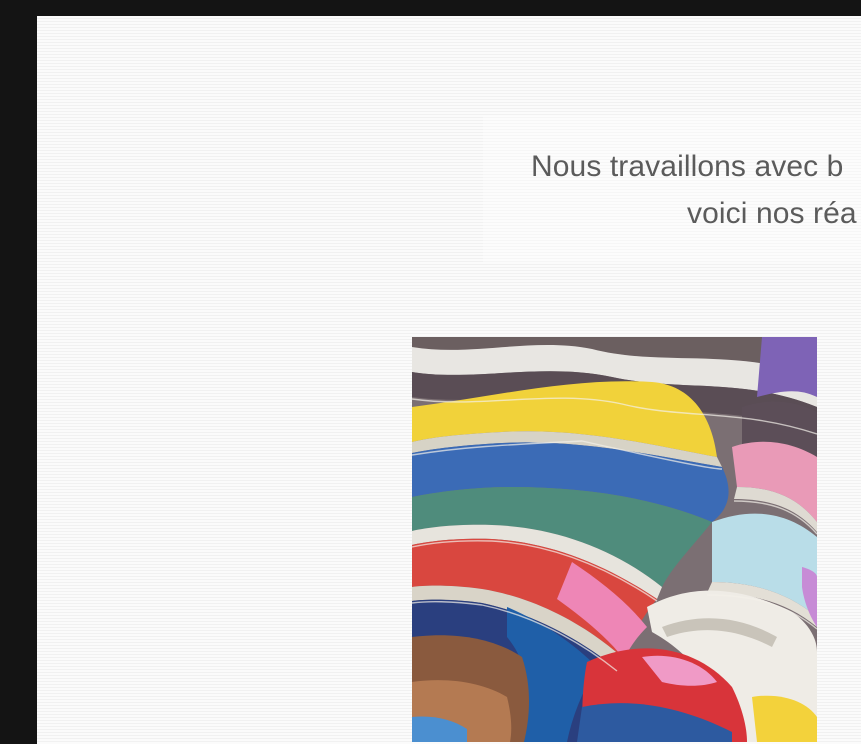 This screenshot has width=861, height=744. Describe the element at coordinates (687, 166) in the screenshot. I see `intro-text-line-1: Nous travaillons avec b` at that location.